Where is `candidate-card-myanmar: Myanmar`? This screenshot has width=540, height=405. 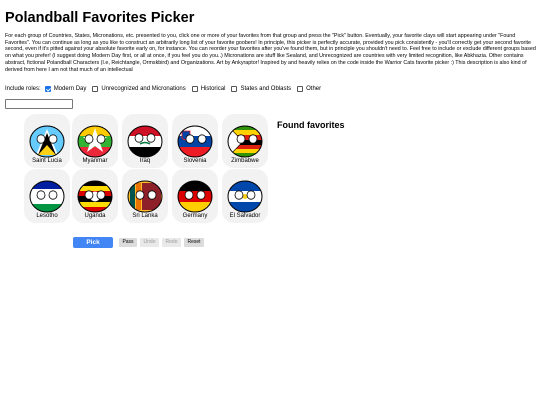 candidate-card-myanmar: Myanmar is located at coordinates (95, 141).